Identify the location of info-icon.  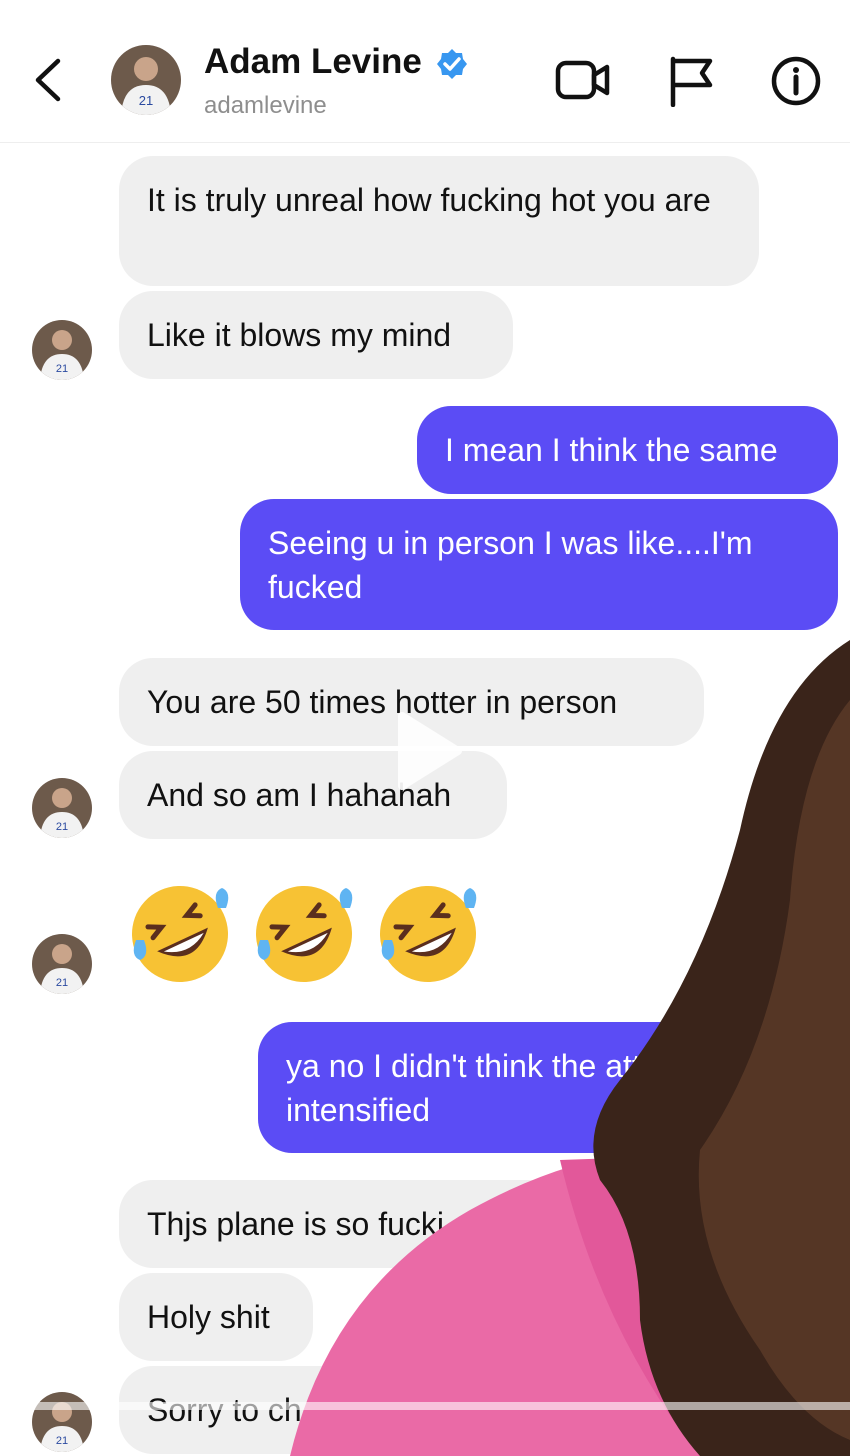
(796, 81).